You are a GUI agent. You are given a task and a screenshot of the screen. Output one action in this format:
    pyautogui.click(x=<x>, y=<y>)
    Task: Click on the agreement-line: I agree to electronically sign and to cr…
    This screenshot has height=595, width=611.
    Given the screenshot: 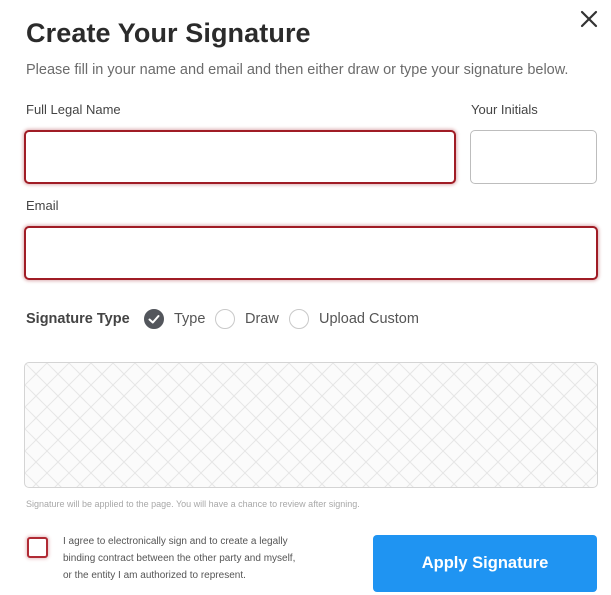 What is the action you would take?
    pyautogui.click(x=175, y=541)
    